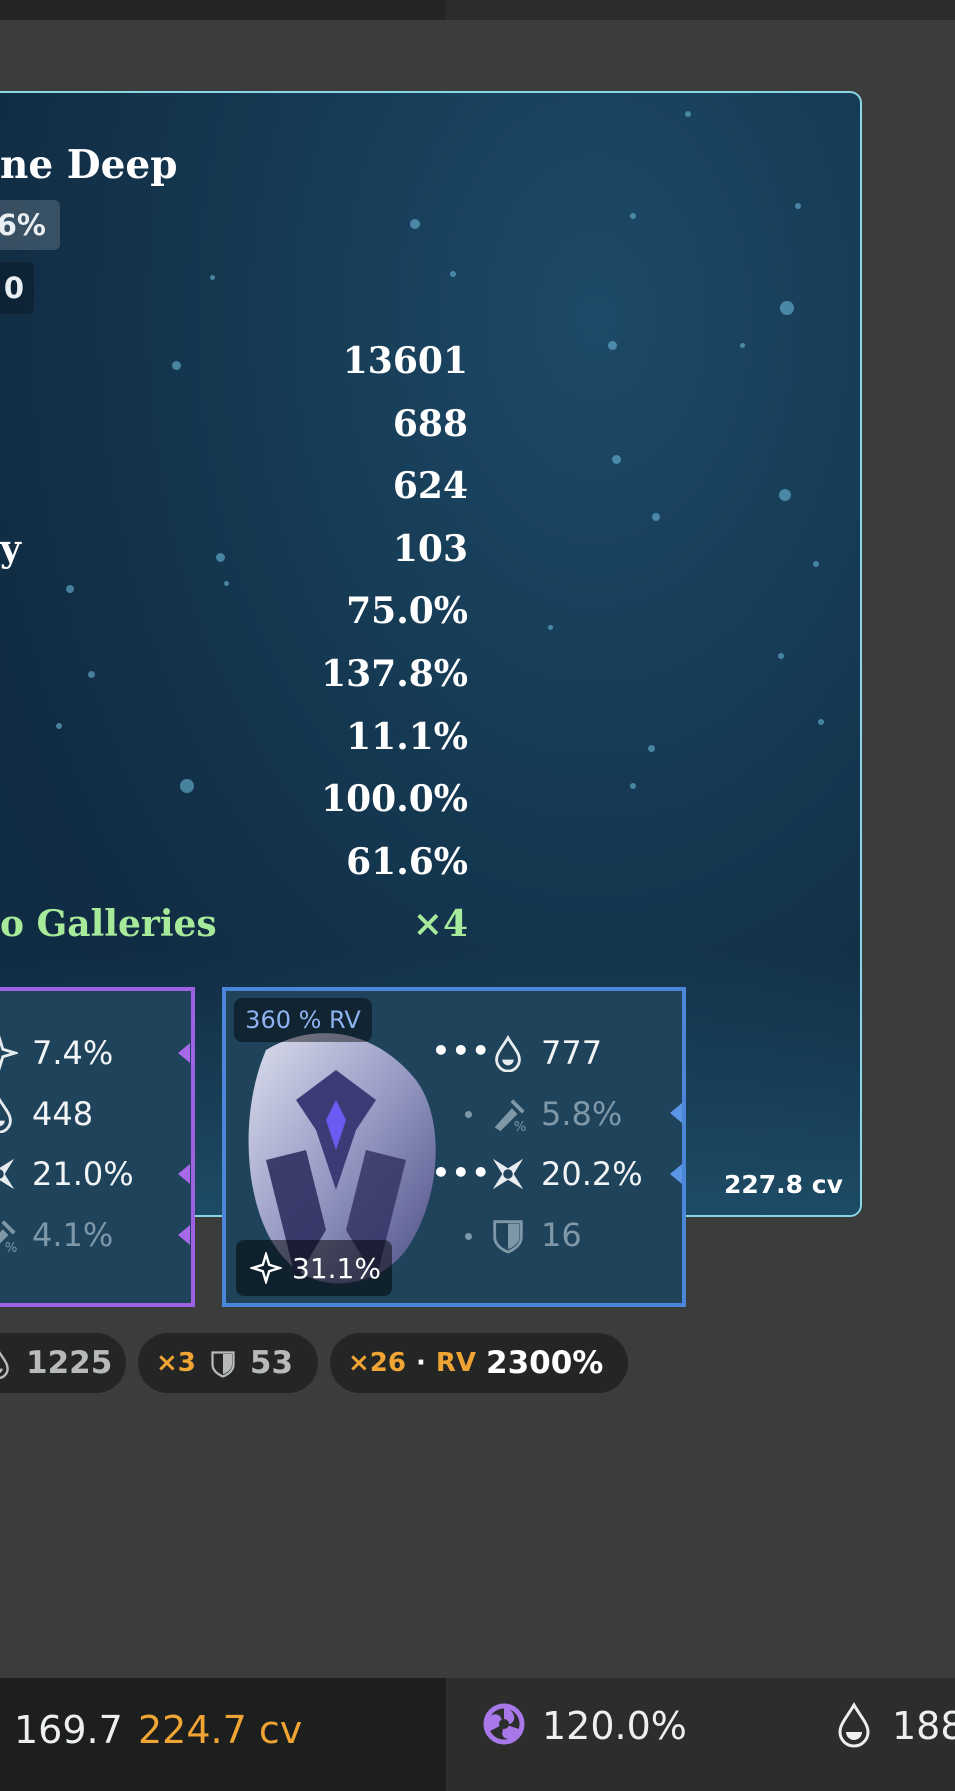  I want to click on stat-row-crit-dmg: 137.8%, so click(234, 678).